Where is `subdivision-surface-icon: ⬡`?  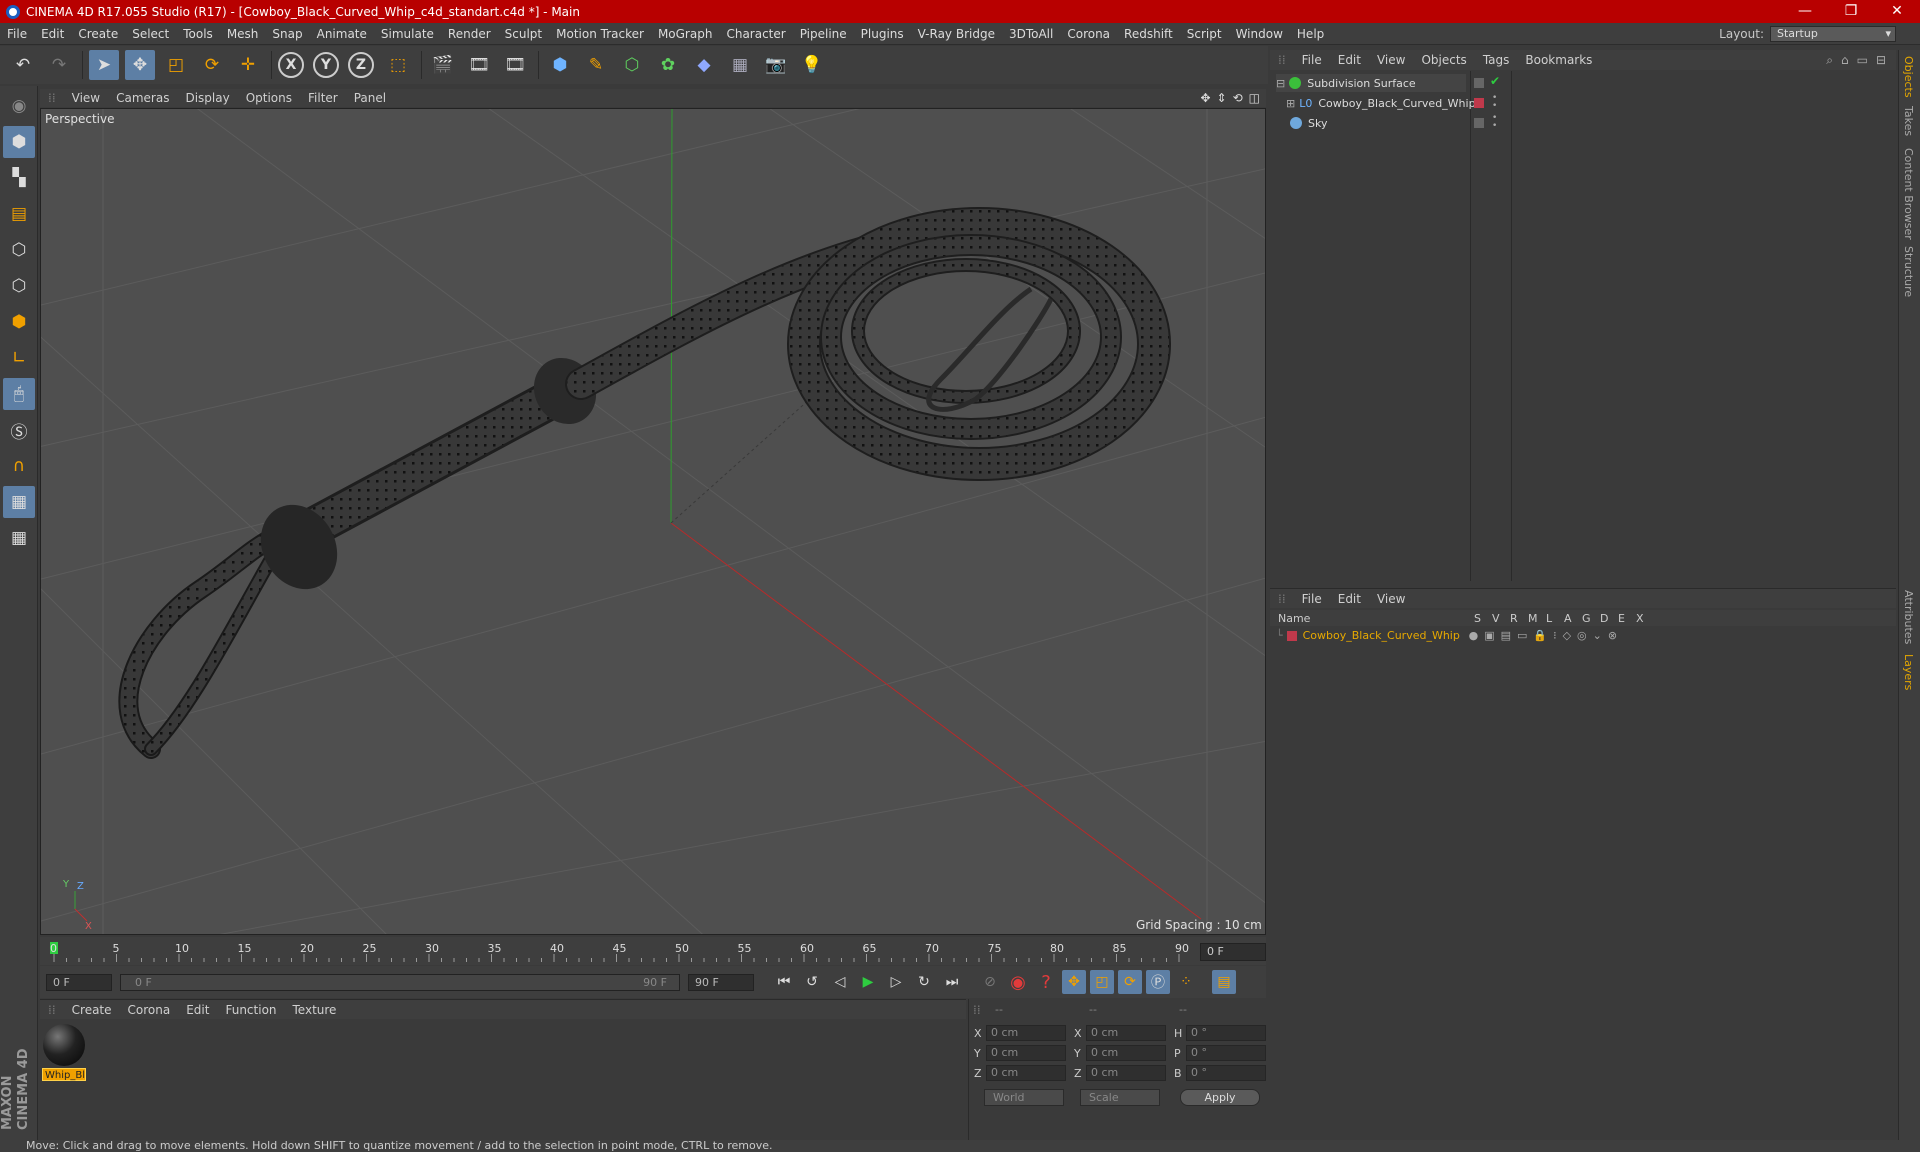
subdivision-surface-icon: ⬡ is located at coordinates (632, 65).